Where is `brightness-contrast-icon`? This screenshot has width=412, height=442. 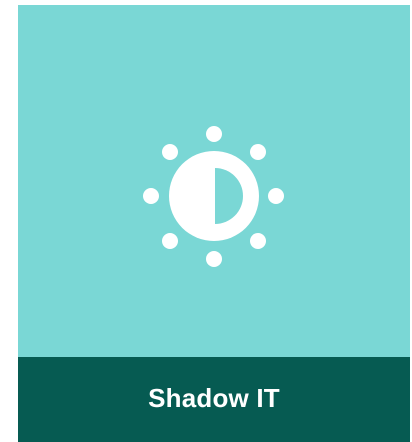 brightness-contrast-icon is located at coordinates (213, 196).